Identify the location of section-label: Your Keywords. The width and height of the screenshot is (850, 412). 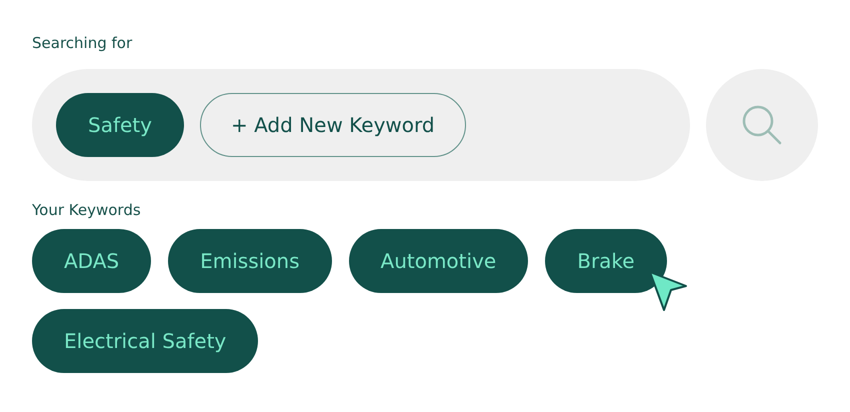
(87, 210).